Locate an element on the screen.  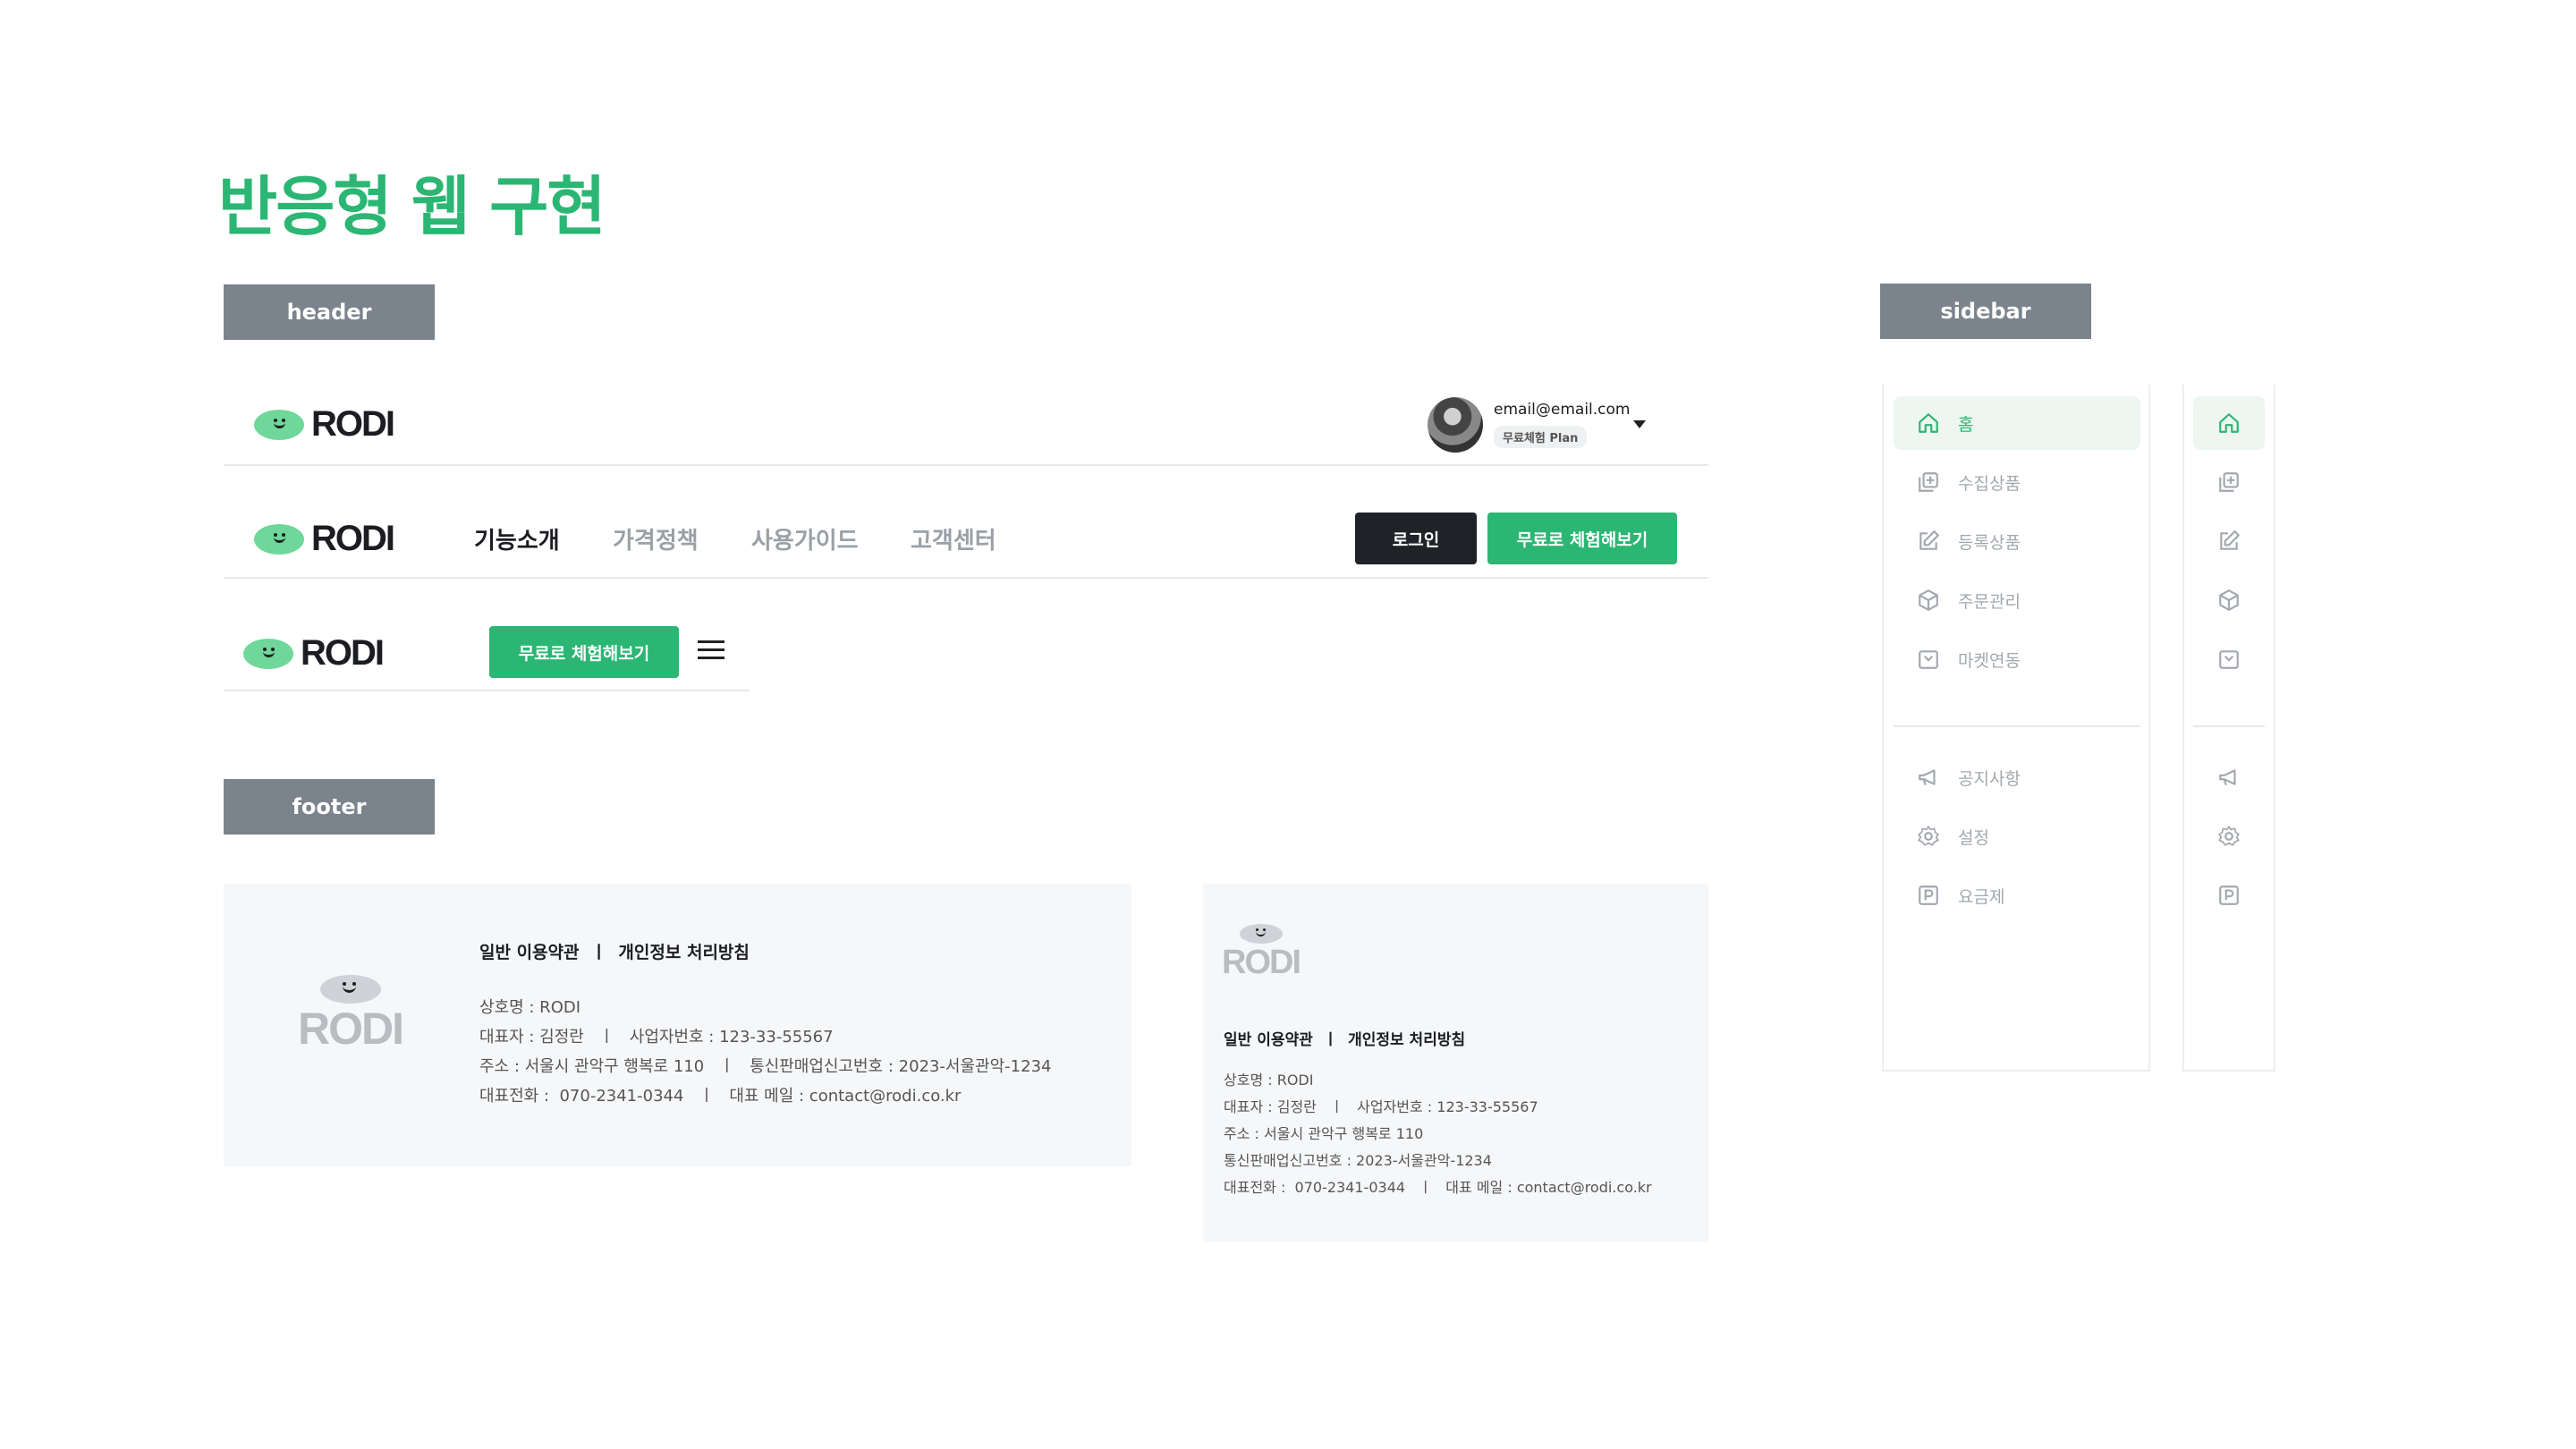
sidebar-icon-orders is located at coordinates (2229, 600).